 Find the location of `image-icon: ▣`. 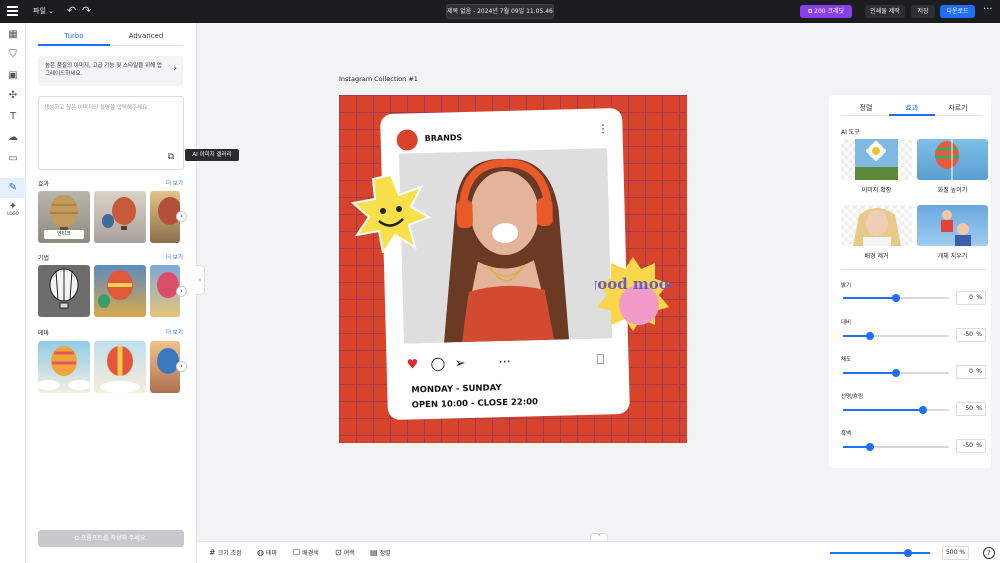

image-icon: ▣ is located at coordinates (13, 76).